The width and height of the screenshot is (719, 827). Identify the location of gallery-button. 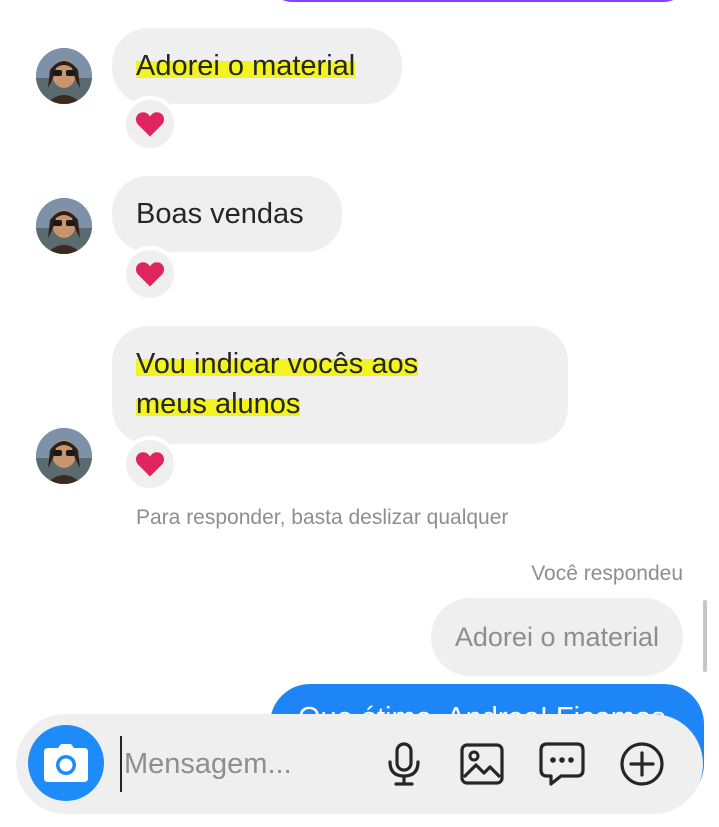
(482, 764).